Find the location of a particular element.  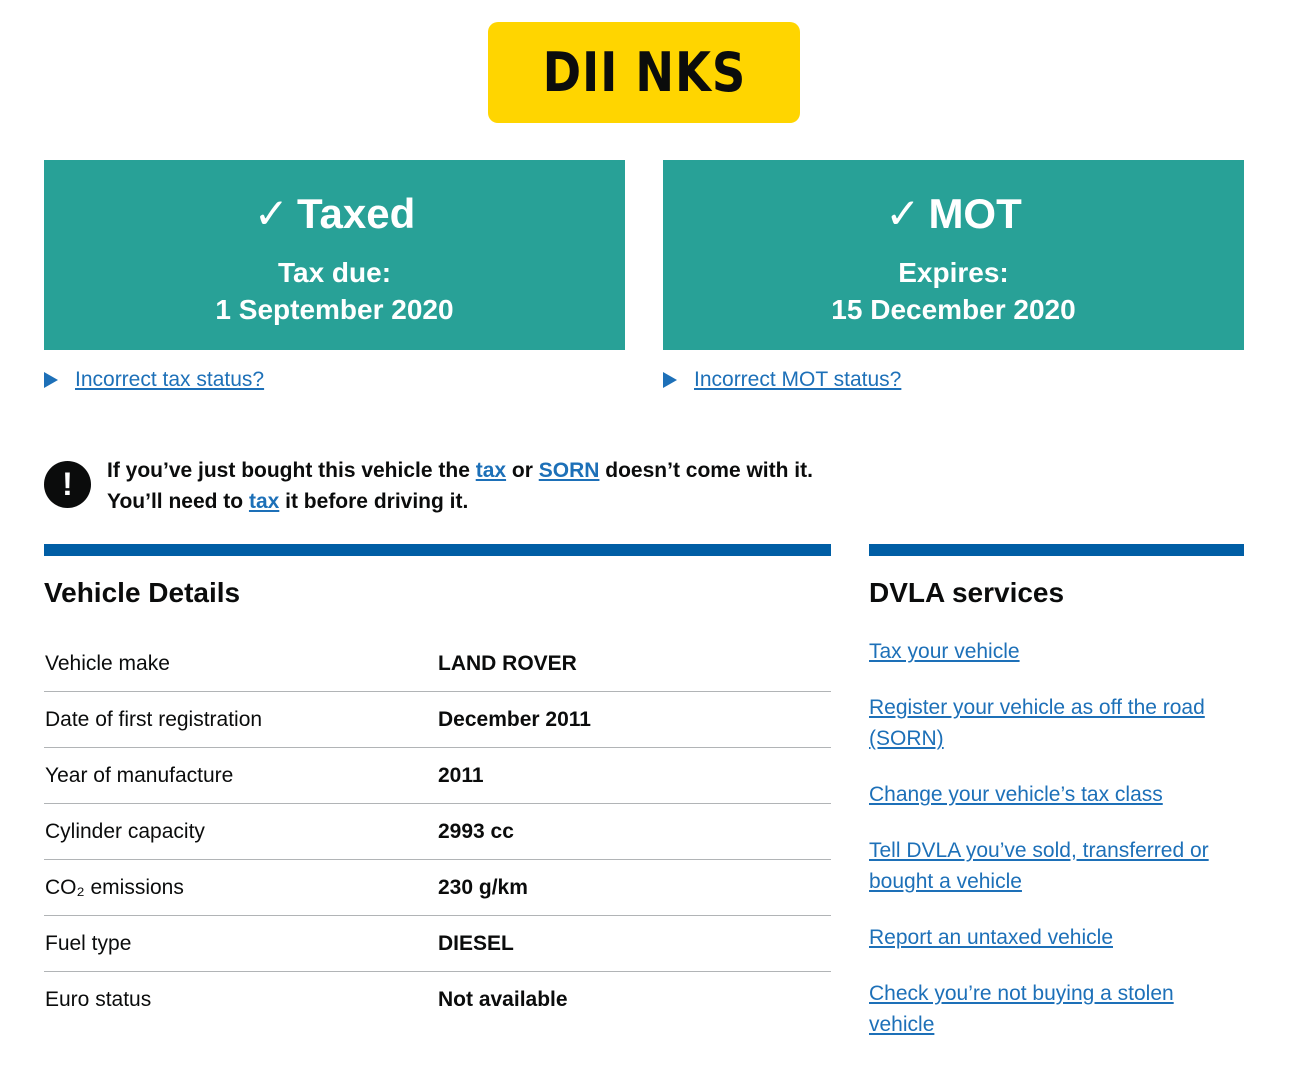

table-row: CO₂ emissions 230 g/km is located at coordinates (437, 888).